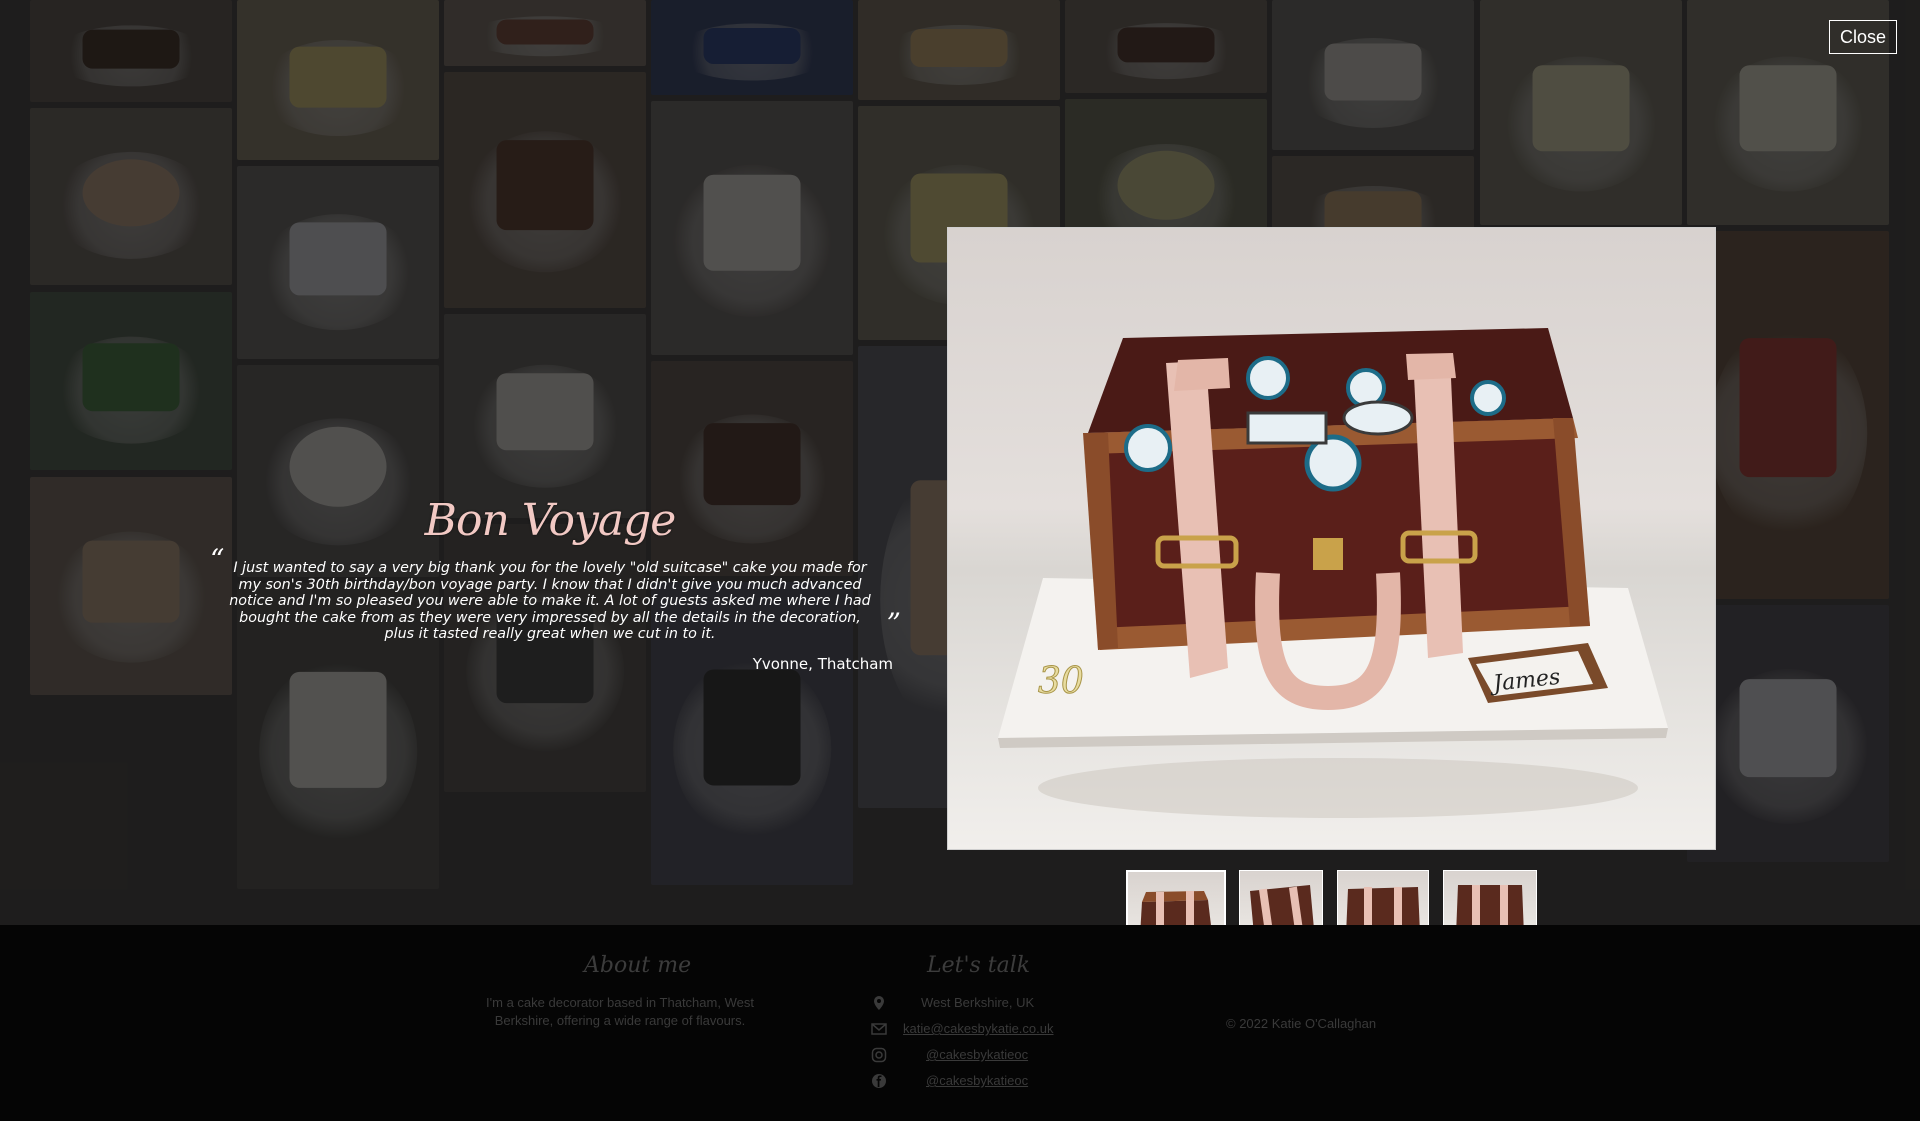 This screenshot has height=1121, width=1920. I want to click on contact-heading: Let's talk, so click(979, 965).